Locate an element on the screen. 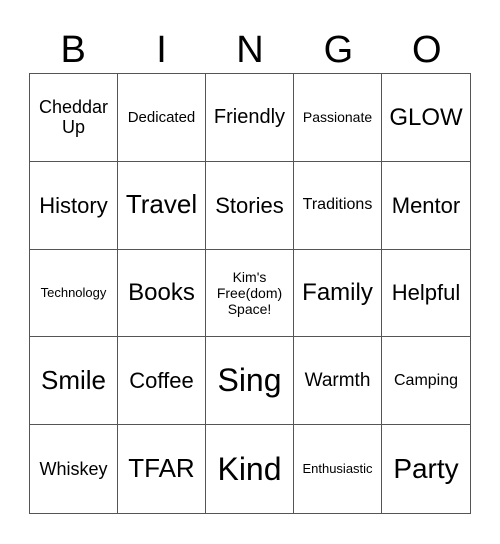 The image size is (500, 544). bingo-cell: Party is located at coordinates (426, 469).